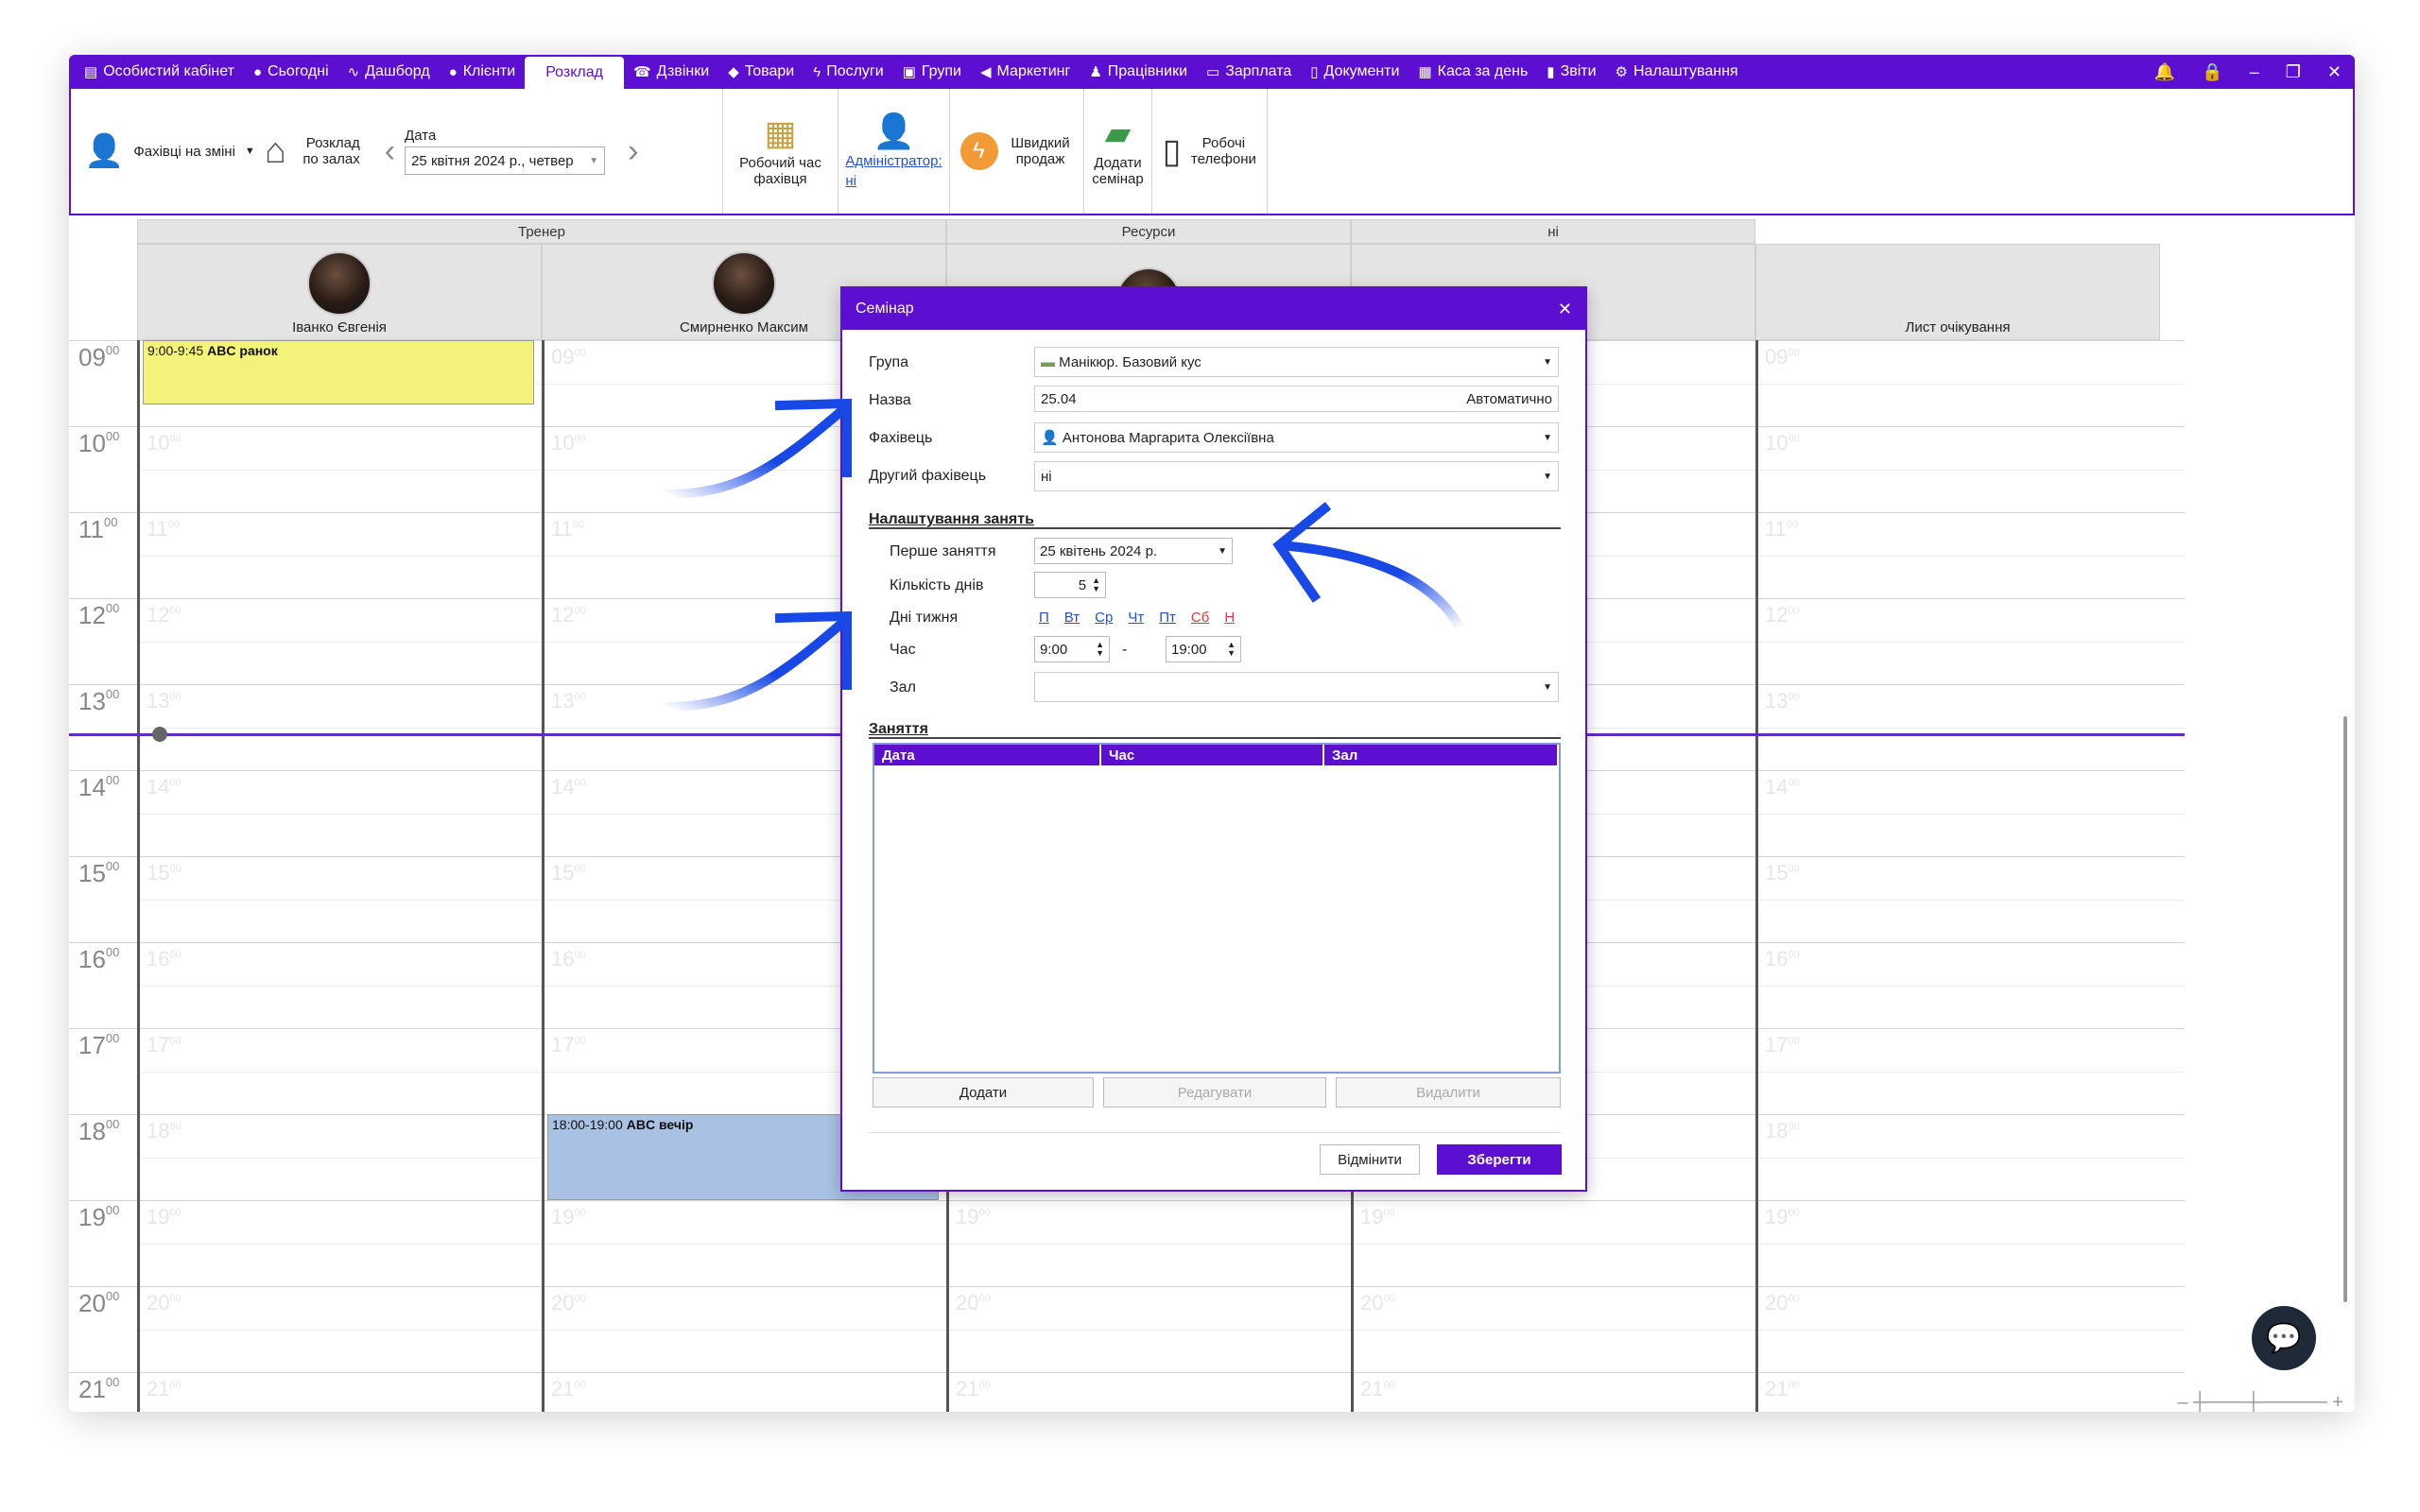 This screenshot has width=2420, height=1512. What do you see at coordinates (1296, 687) in the screenshot?
I see `hall-select: ▼` at bounding box center [1296, 687].